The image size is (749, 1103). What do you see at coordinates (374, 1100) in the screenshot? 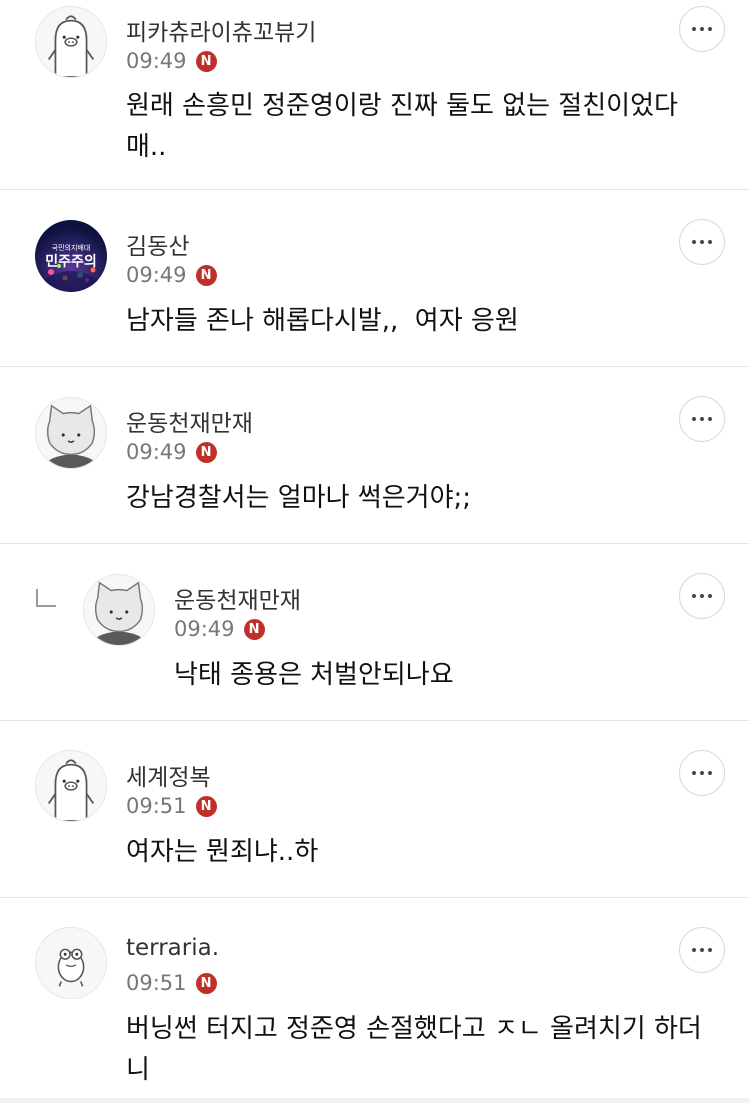
I see `bottom-divider` at bounding box center [374, 1100].